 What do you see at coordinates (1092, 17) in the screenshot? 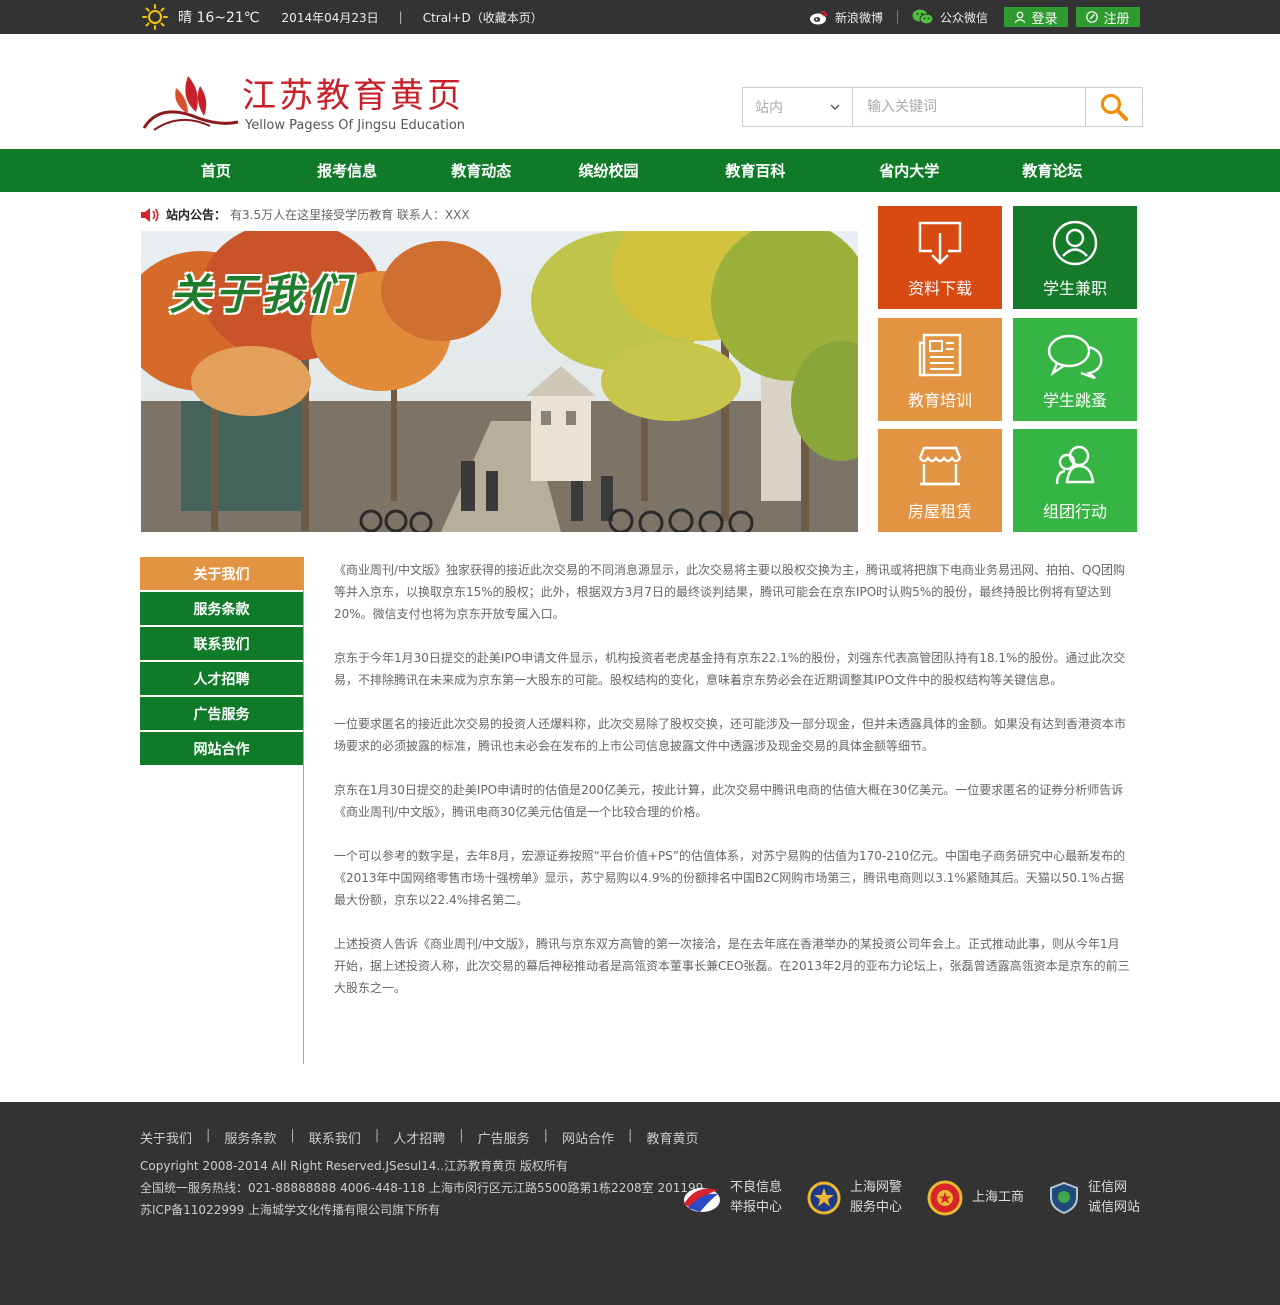
I see `edit-icon` at bounding box center [1092, 17].